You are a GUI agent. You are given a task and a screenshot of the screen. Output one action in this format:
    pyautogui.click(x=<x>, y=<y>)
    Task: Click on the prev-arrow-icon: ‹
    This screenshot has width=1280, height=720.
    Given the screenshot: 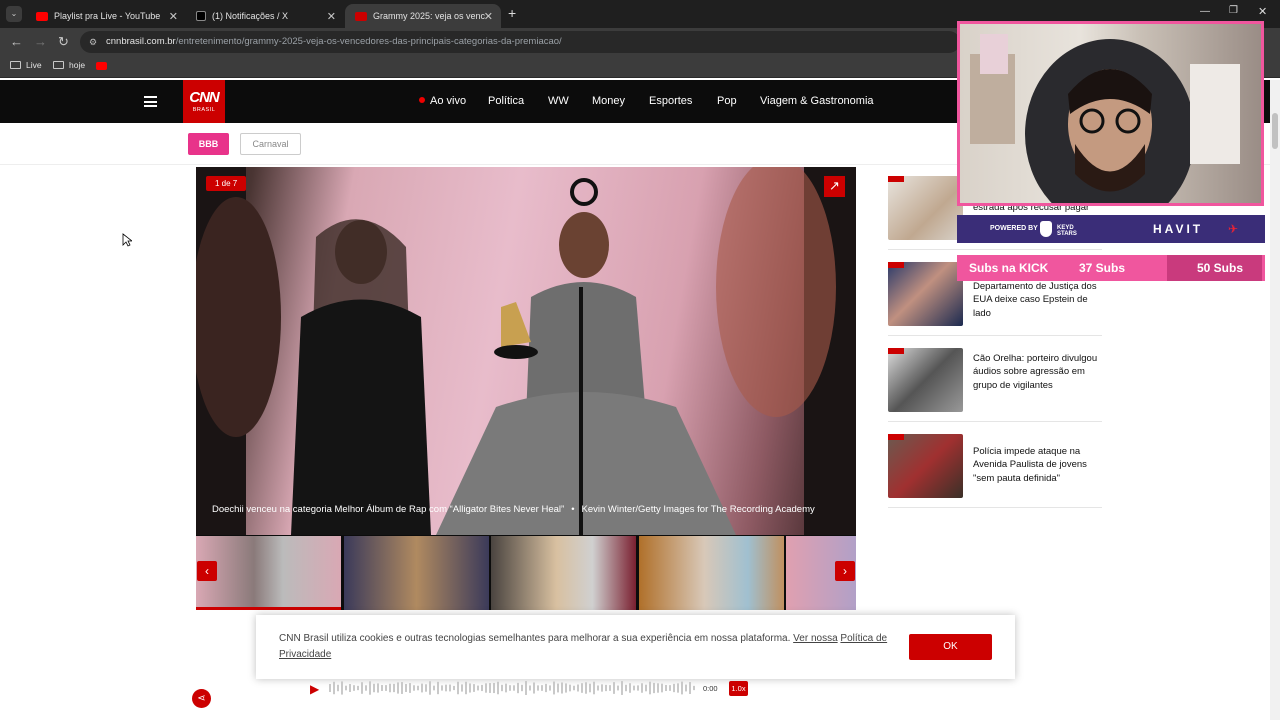 What is the action you would take?
    pyautogui.click(x=207, y=571)
    